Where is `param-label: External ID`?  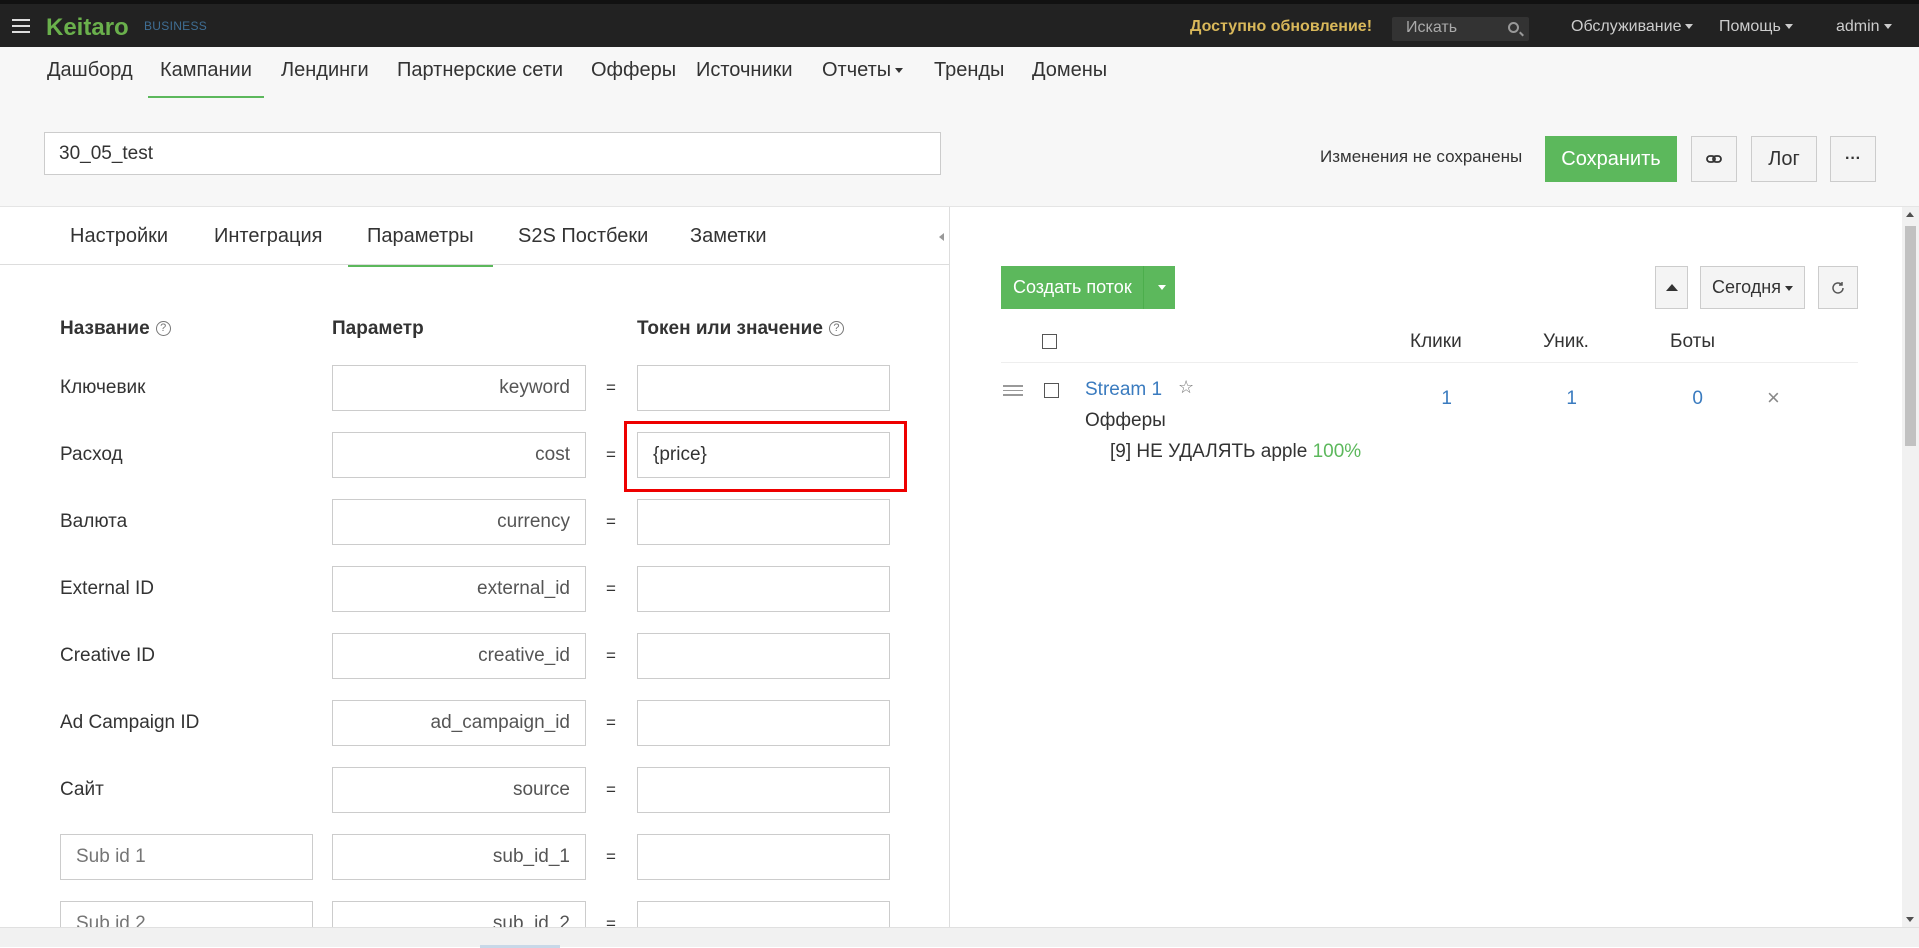
param-label: External ID is located at coordinates (107, 588).